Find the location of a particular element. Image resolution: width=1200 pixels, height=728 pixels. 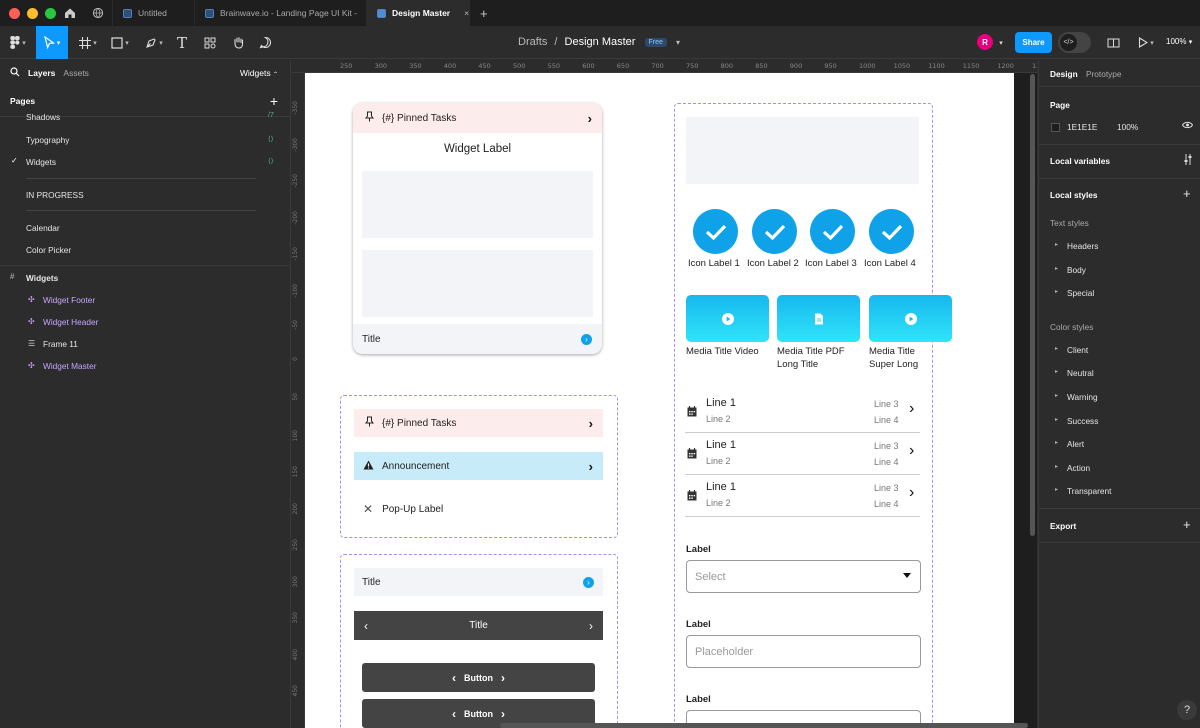

horizontal-scrollbar is located at coordinates (764, 725).